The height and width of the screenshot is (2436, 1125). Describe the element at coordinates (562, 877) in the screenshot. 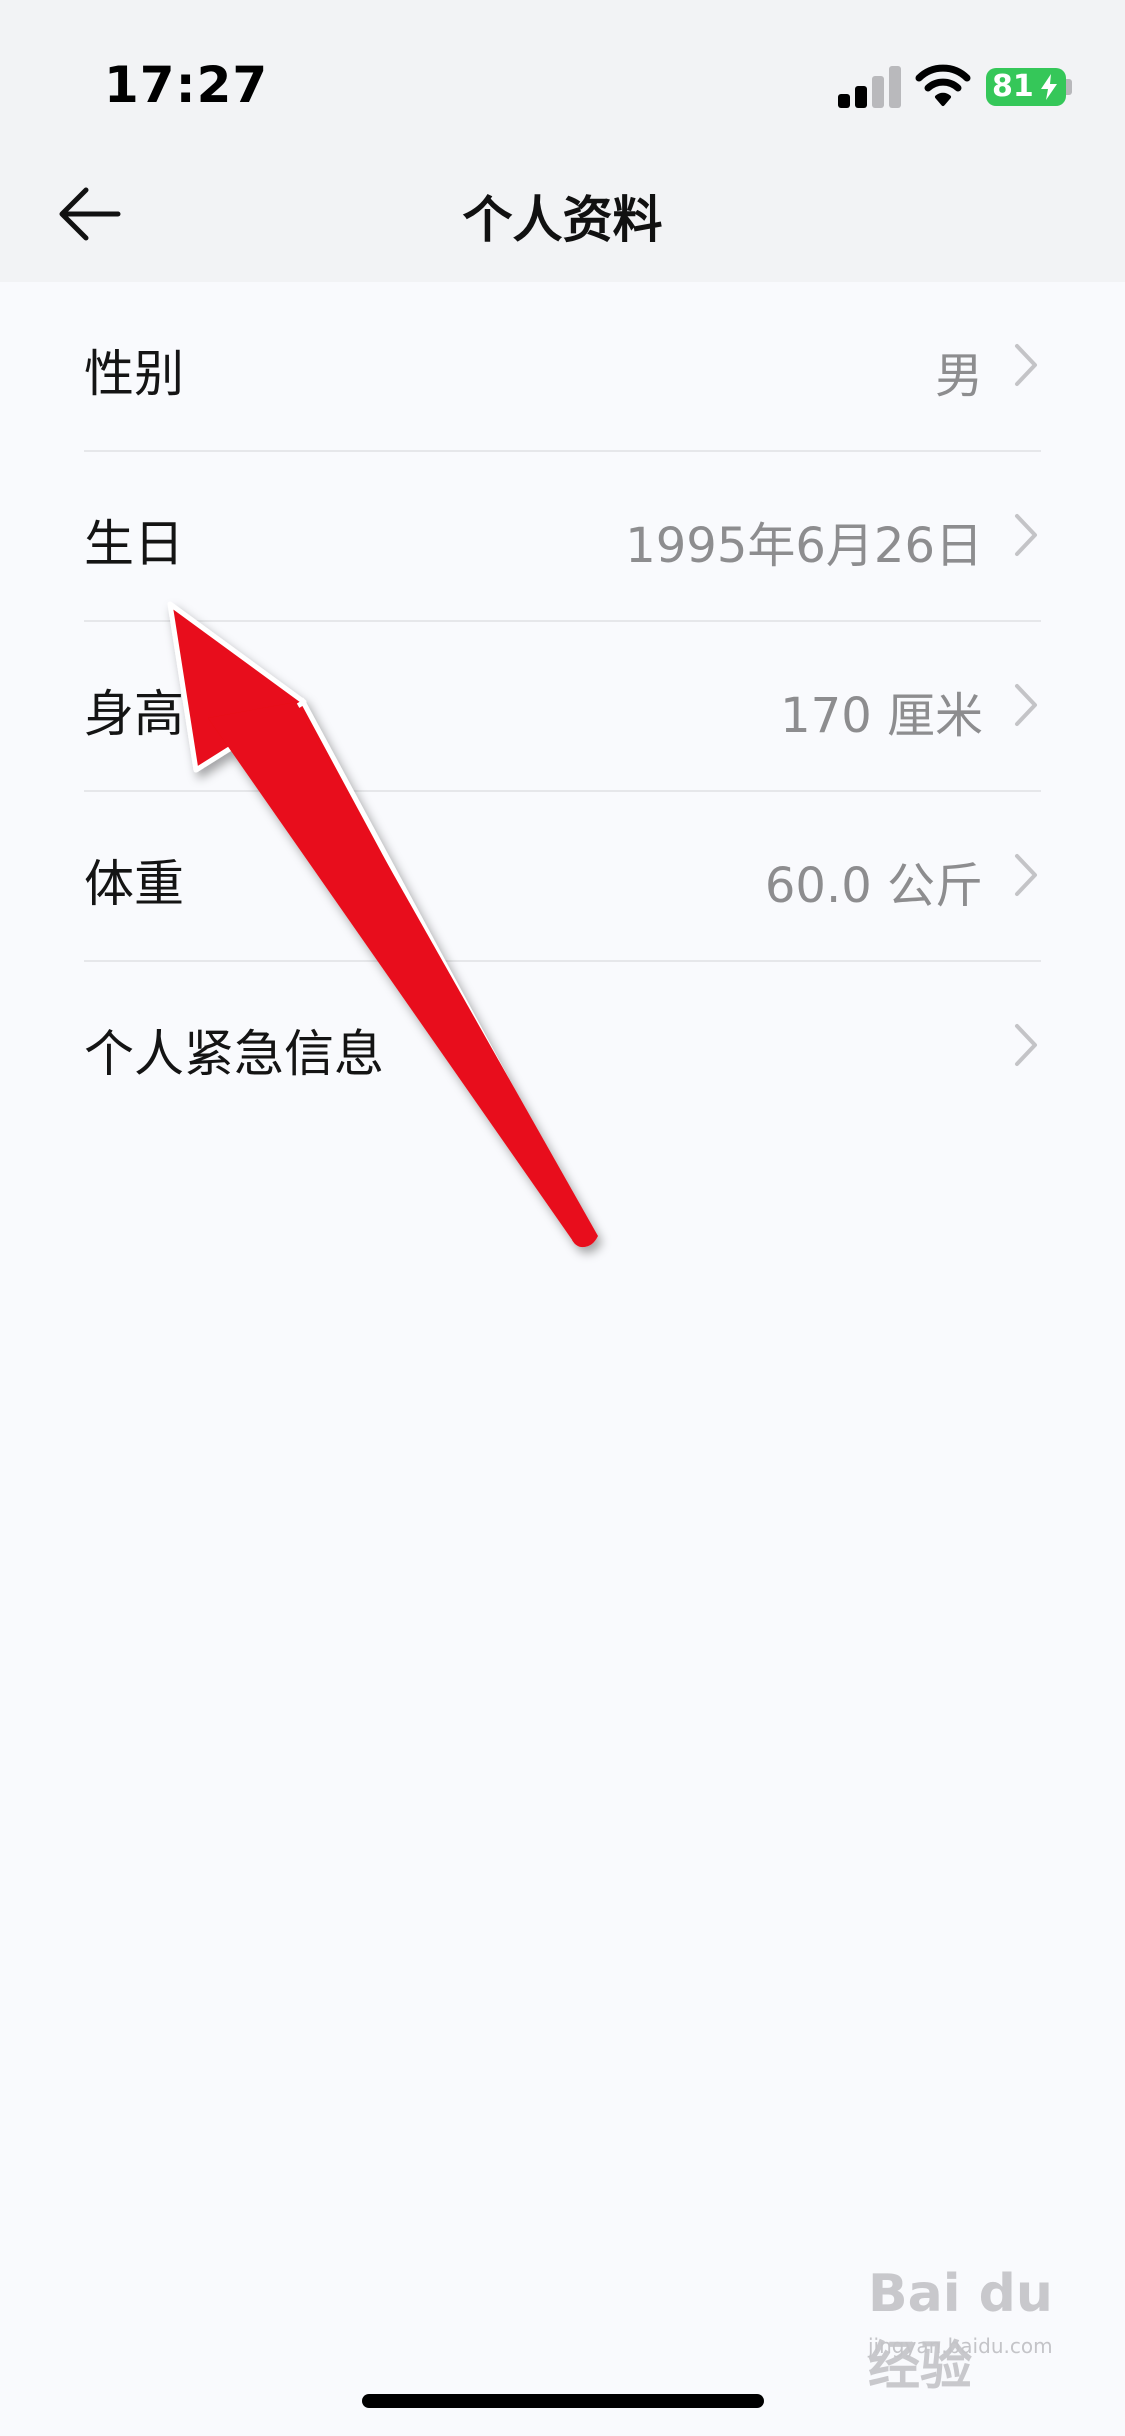

I see `row-weight: 体重 60.0 公斤` at that location.